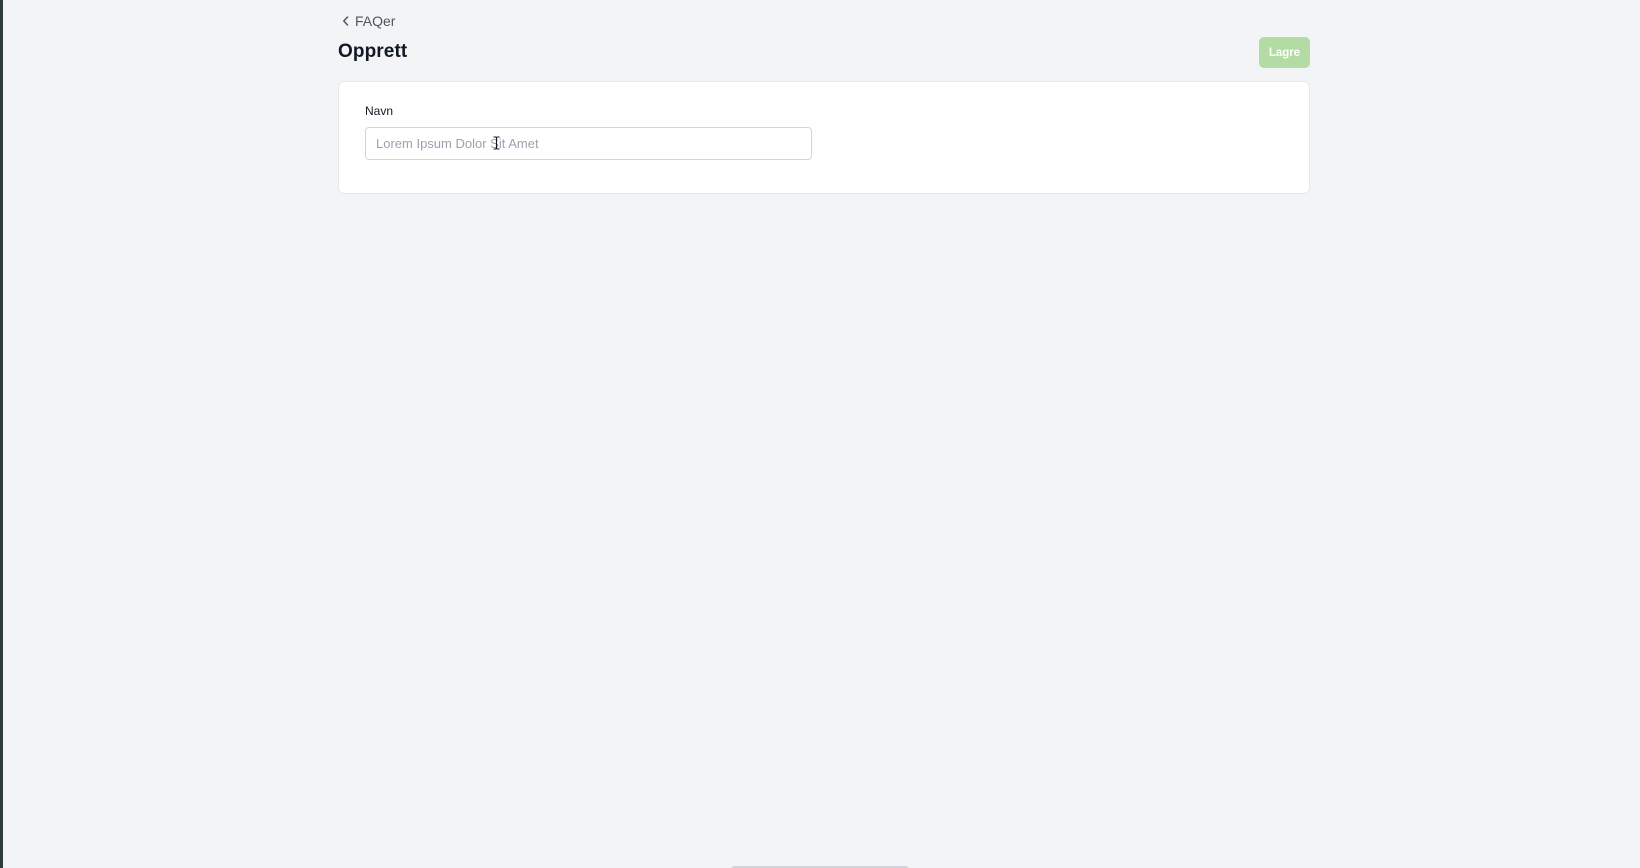  I want to click on chevron-left-icon, so click(346, 21).